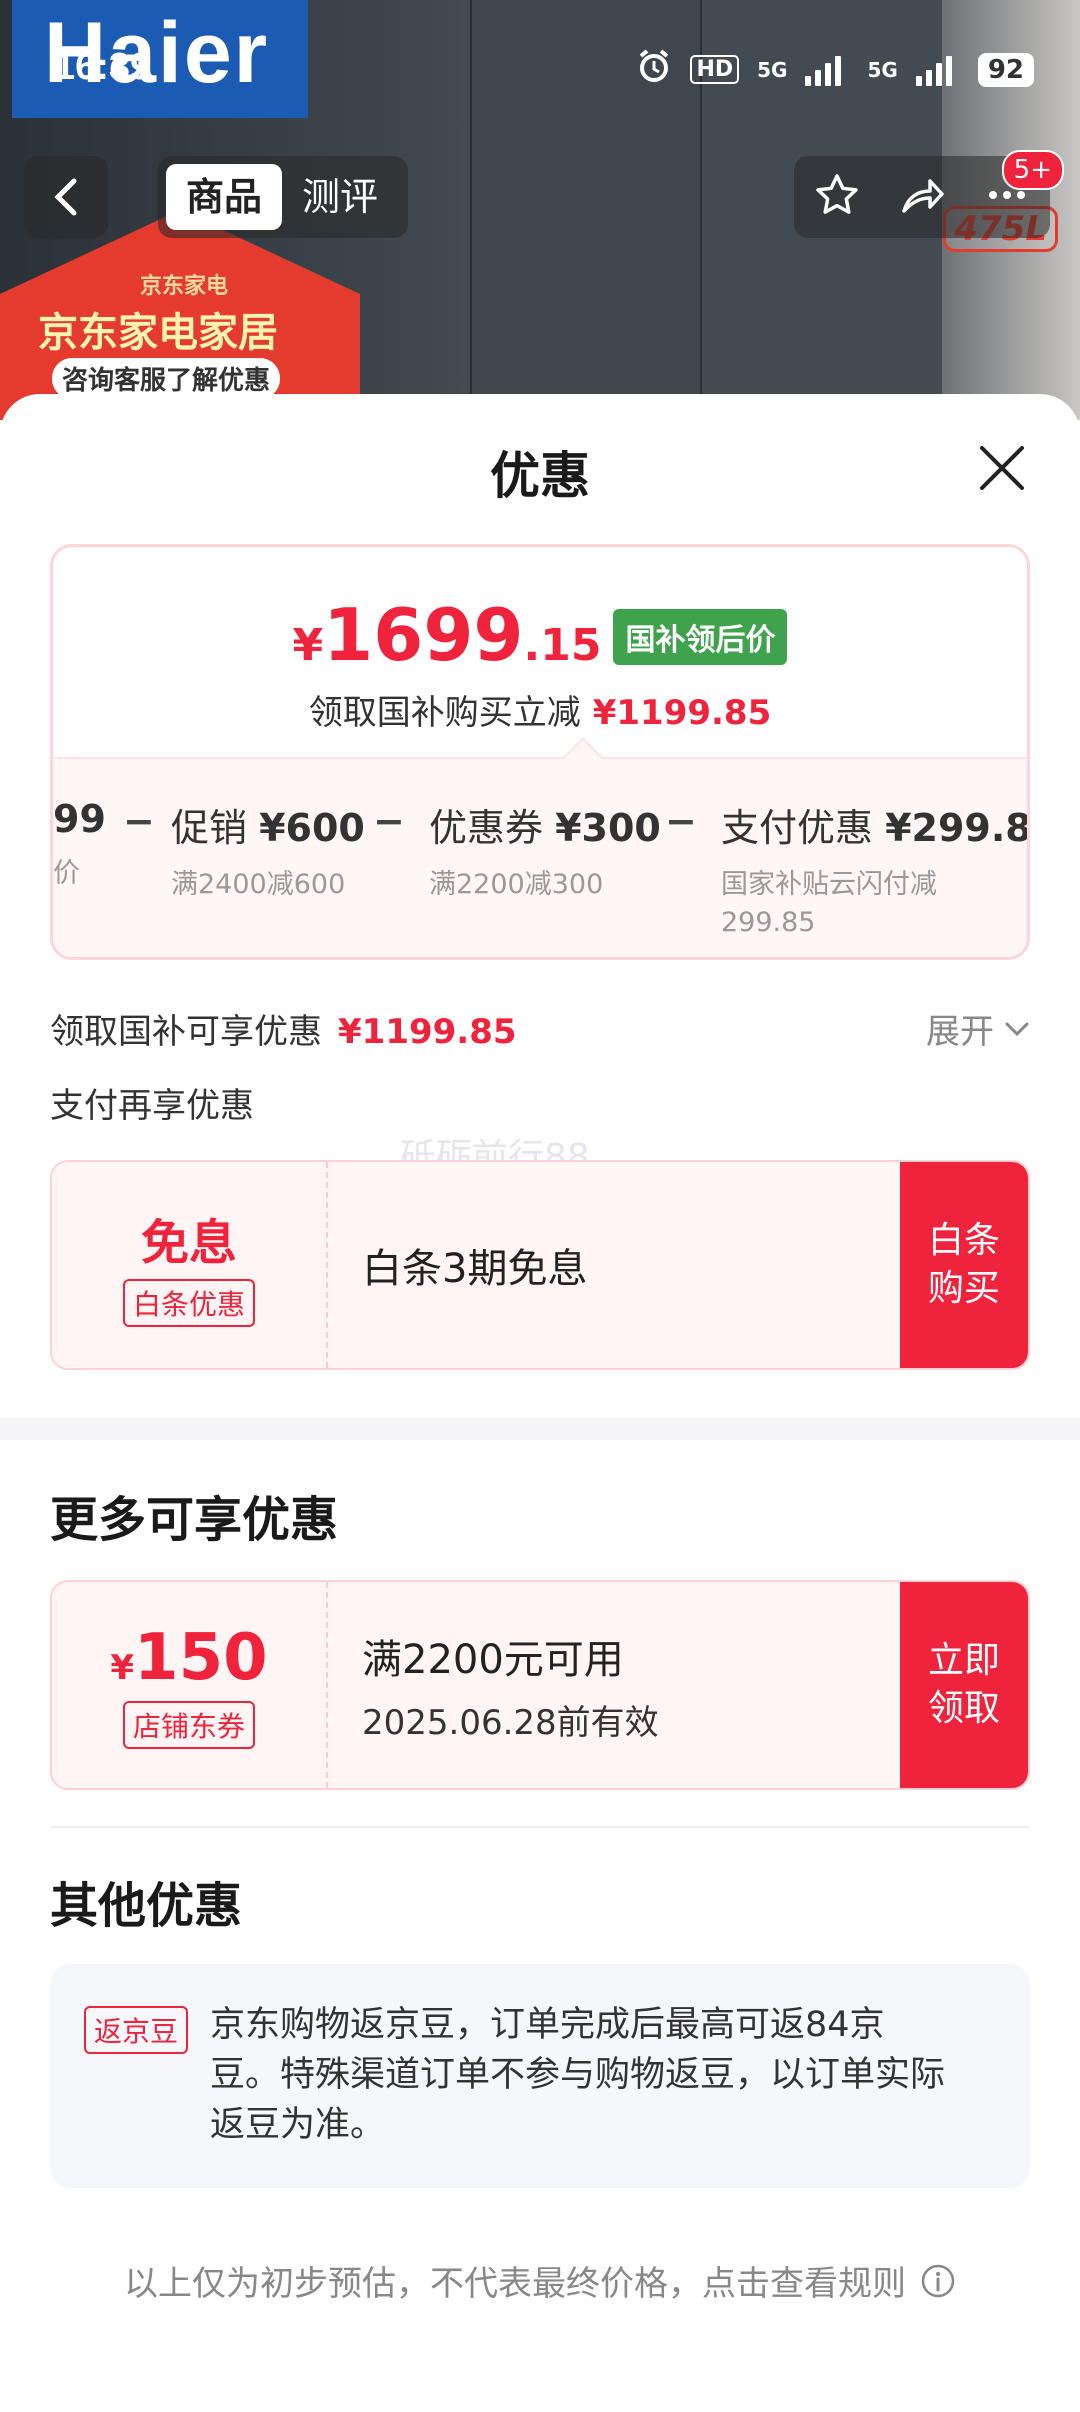 Image resolution: width=1080 pixels, height=2412 pixels. I want to click on coupon-desc: 白条3期免息, so click(475, 1269).